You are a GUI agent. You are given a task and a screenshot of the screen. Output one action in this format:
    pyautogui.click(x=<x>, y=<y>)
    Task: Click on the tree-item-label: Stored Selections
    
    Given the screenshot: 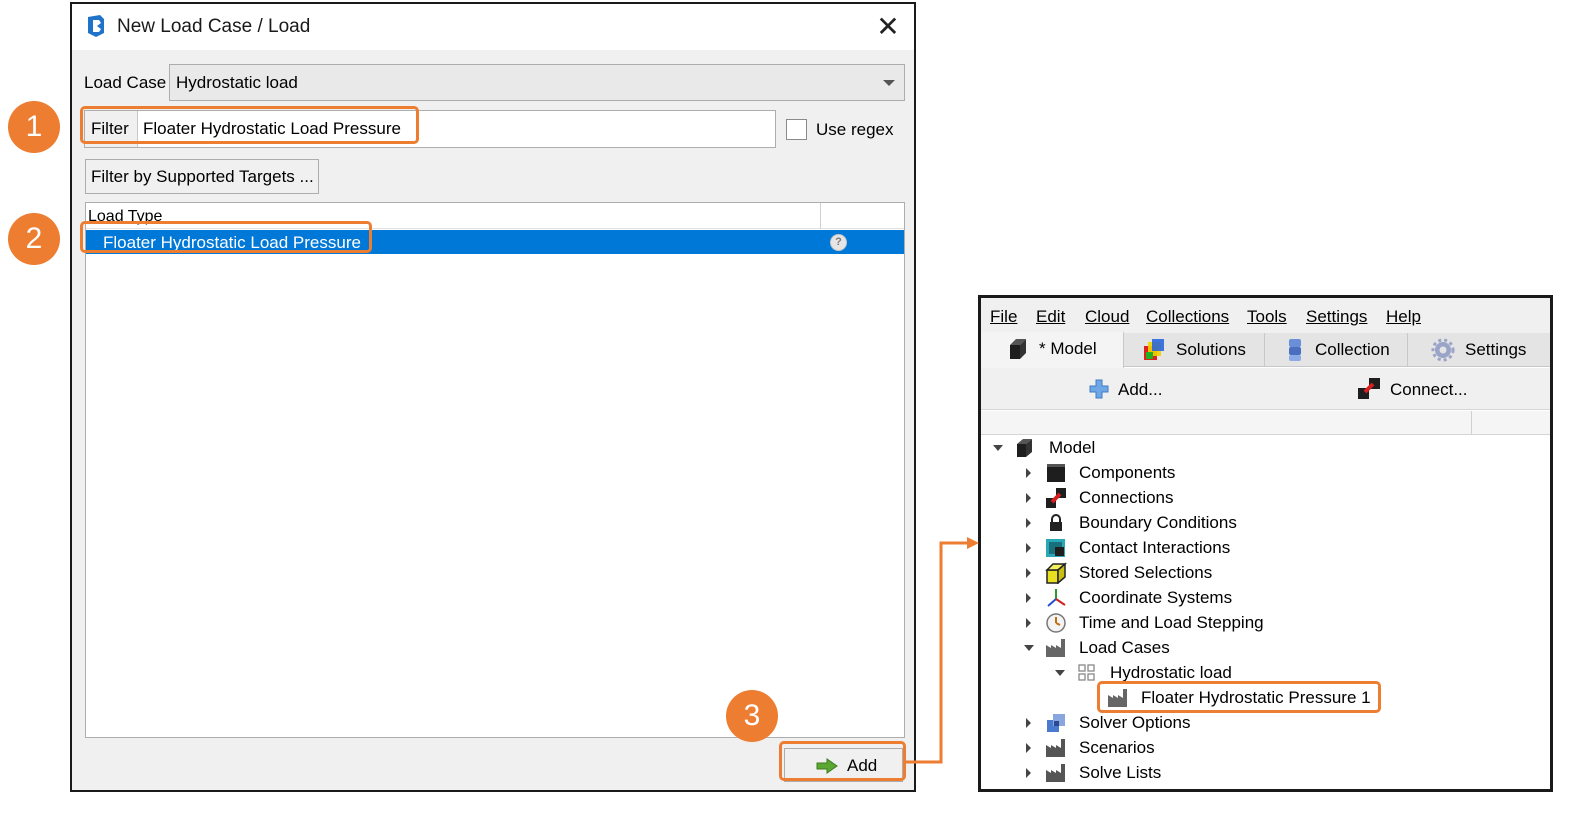 What is the action you would take?
    pyautogui.click(x=1146, y=572)
    